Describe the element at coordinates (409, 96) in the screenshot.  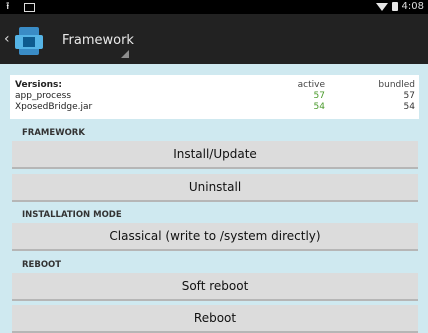
I see `version-bundled: 57` at that location.